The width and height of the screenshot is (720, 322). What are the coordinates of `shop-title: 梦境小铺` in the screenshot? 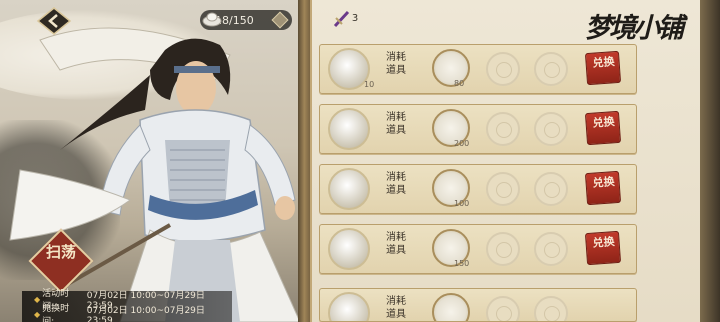 It's located at (634, 28).